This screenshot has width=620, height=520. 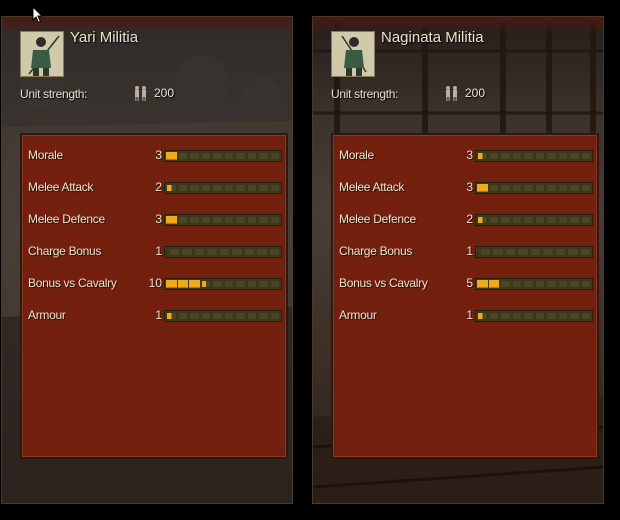 I want to click on stat-value: 3, so click(x=158, y=155).